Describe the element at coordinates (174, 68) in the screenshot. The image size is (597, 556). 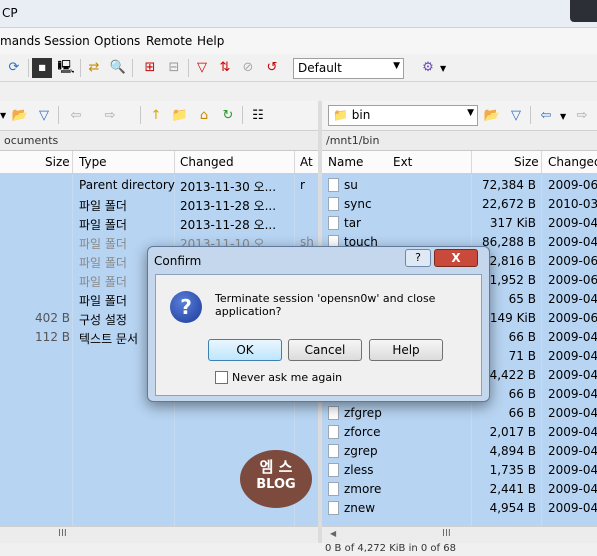
I see `unselect-files-icon: ⊟` at that location.